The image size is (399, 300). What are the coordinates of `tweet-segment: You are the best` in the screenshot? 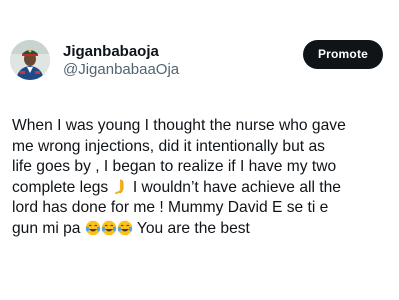 It's located at (191, 228).